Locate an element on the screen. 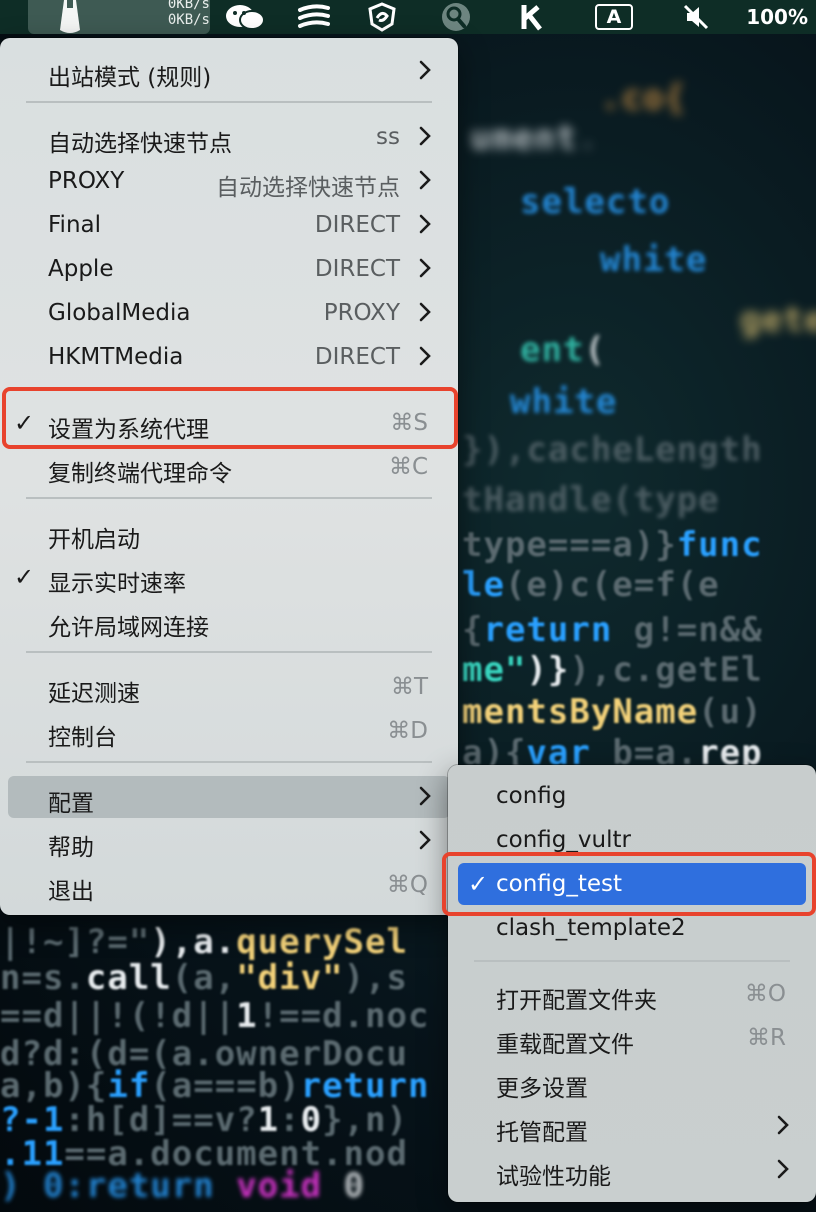 Image resolution: width=816 pixels, height=1212 pixels. menu-item-copy-terminal-cmd: 复制终端代理命令 ⌘C is located at coordinates (229, 467).